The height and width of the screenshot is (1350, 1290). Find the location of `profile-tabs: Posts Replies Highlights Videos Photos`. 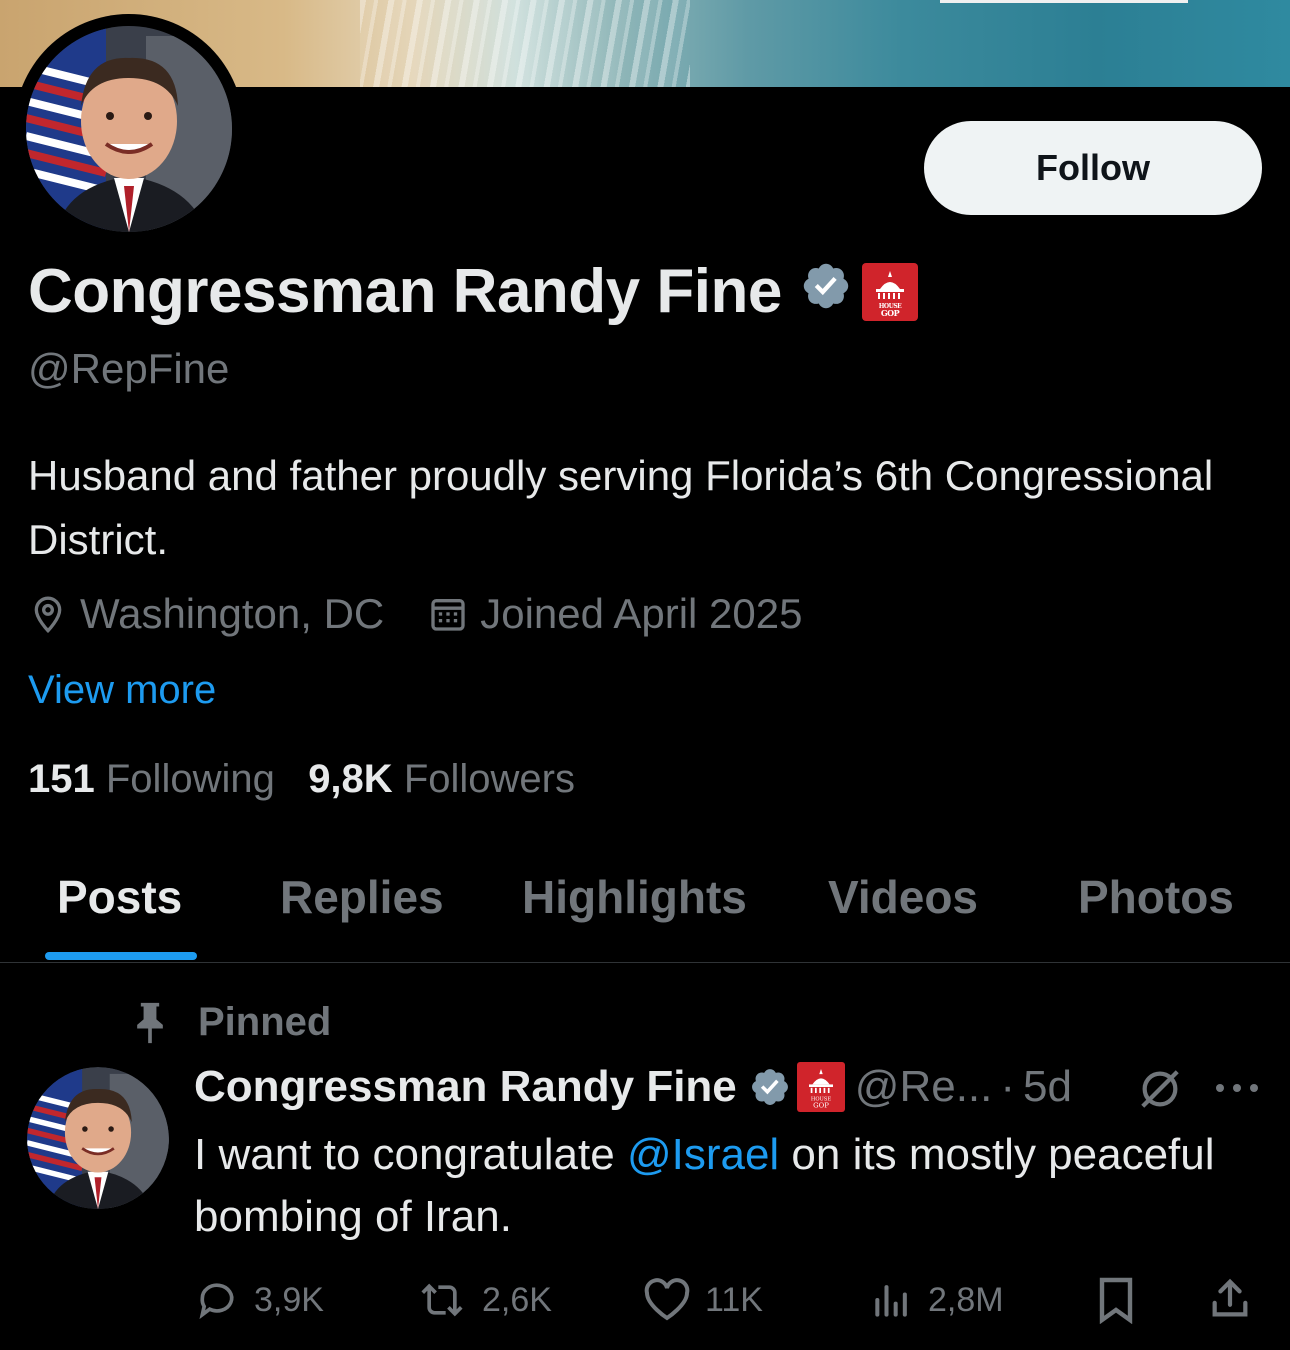

profile-tabs: Posts Replies Highlights Videos Photos is located at coordinates (645, 906).